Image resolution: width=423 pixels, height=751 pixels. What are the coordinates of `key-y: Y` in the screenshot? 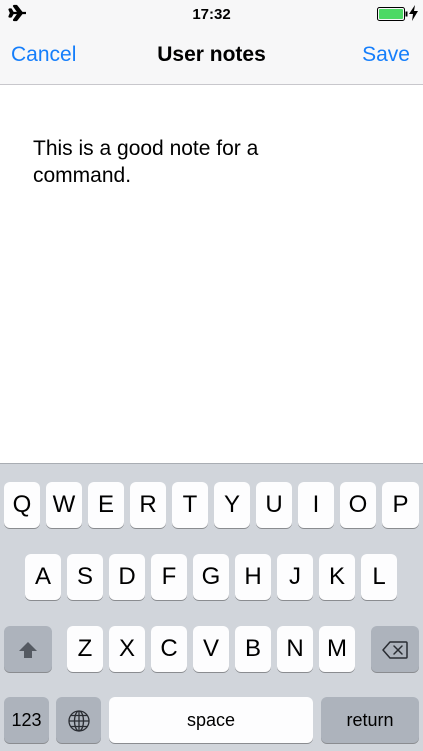 It's located at (232, 505).